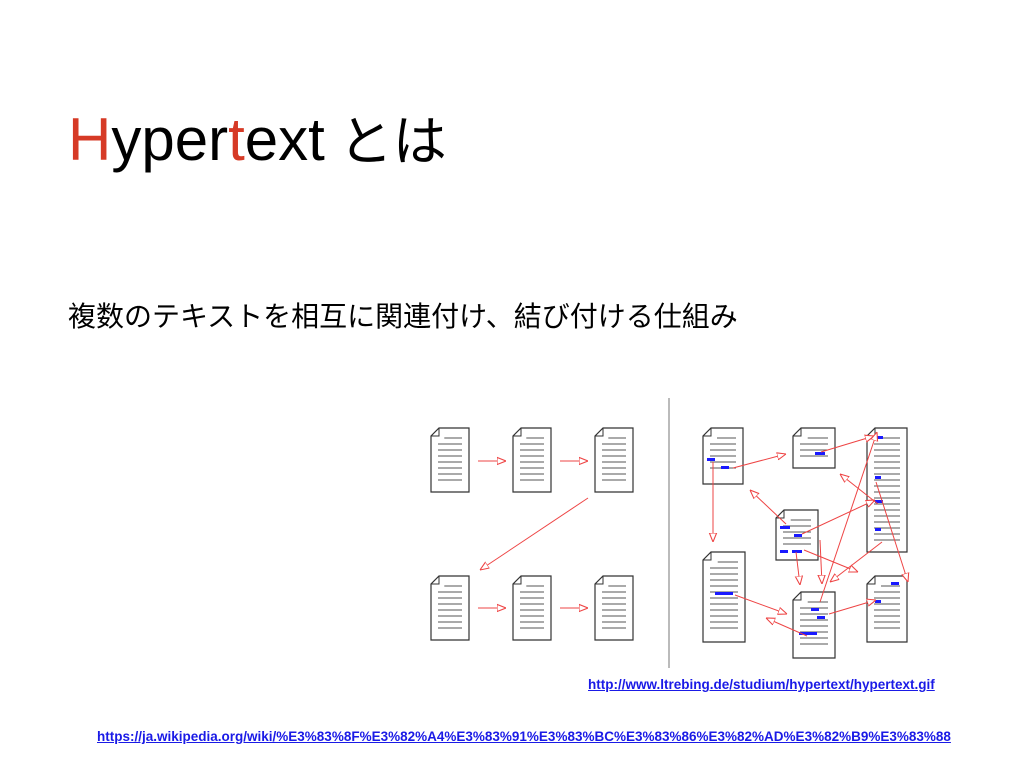 The width and height of the screenshot is (1024, 768). Describe the element at coordinates (236, 139) in the screenshot. I see `title-letter-t: t` at that location.